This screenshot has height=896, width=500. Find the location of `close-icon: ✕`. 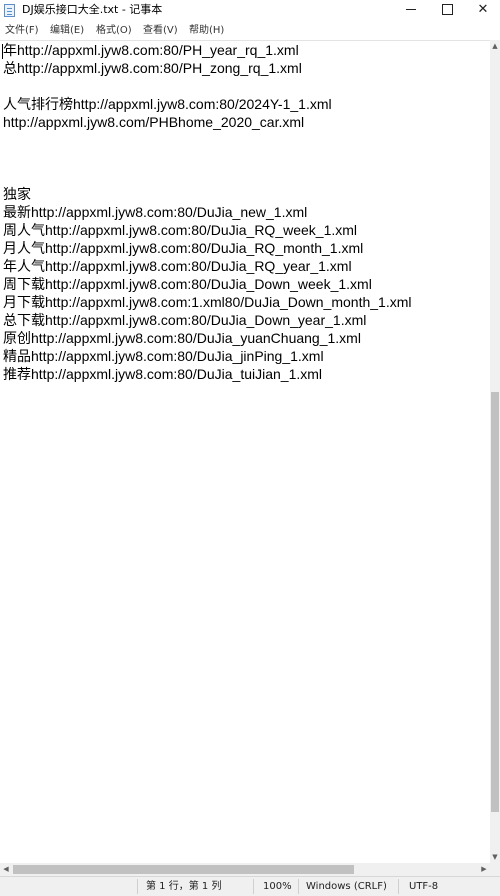

close-icon: ✕ is located at coordinates (483, 9).